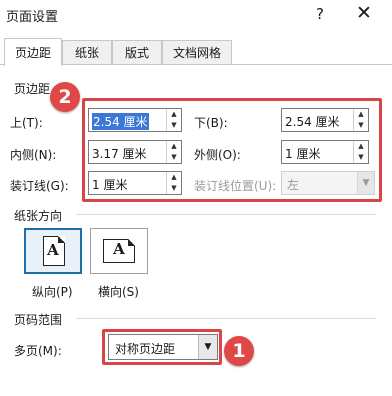  I want to click on dialog-title: 页面设置, so click(32, 17).